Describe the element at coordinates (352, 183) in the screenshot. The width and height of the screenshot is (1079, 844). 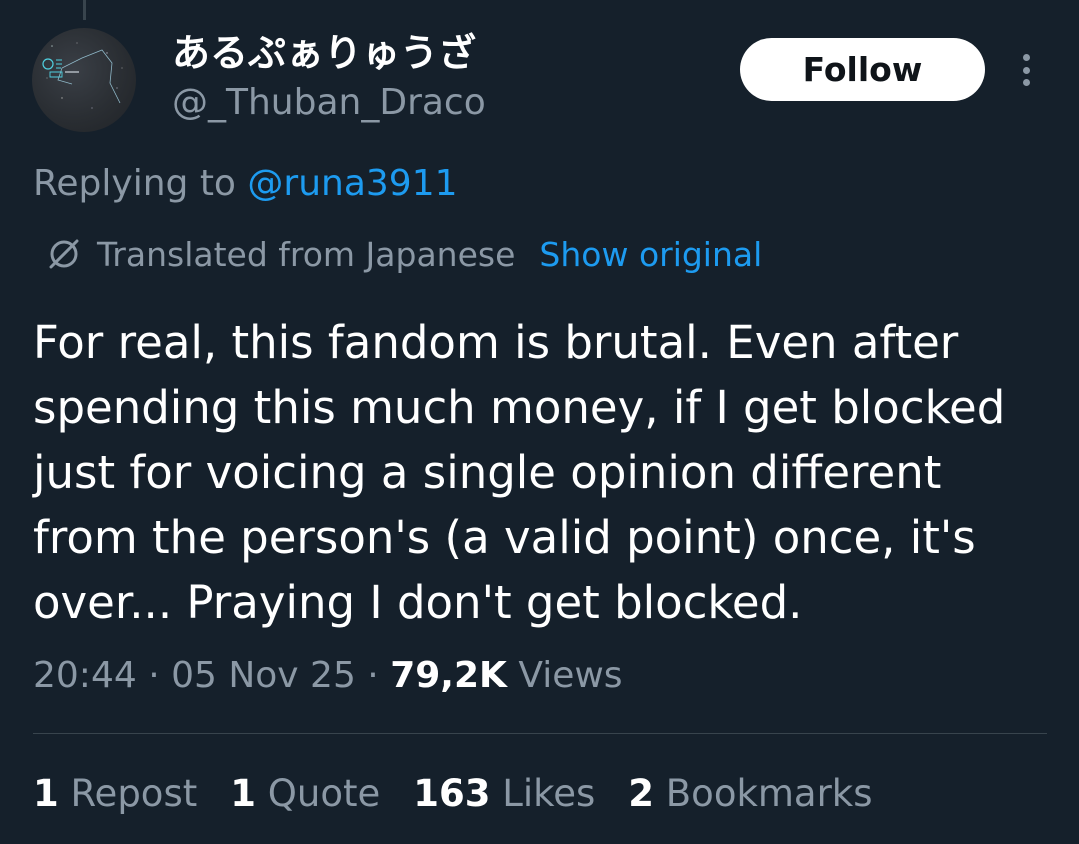
I see `reply-mention-link: @runa3911` at that location.